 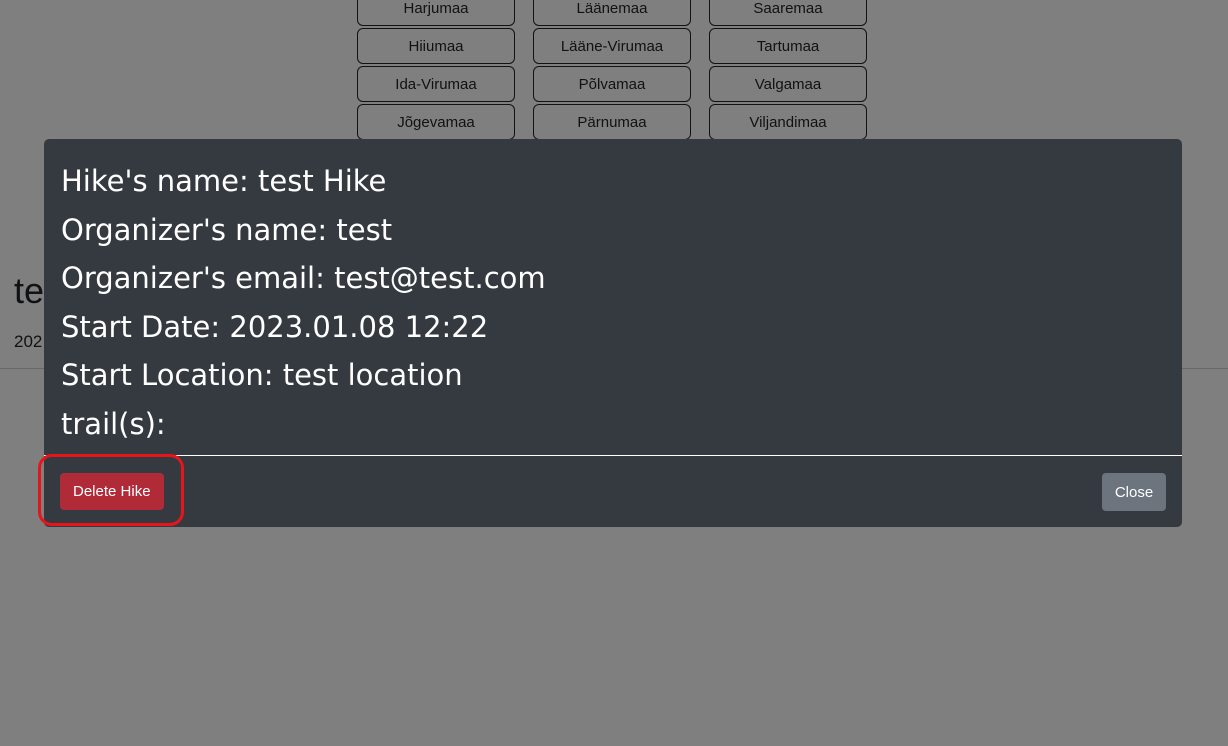 What do you see at coordinates (224, 181) in the screenshot?
I see `hike-name-text: Hike's name: test Hike` at bounding box center [224, 181].